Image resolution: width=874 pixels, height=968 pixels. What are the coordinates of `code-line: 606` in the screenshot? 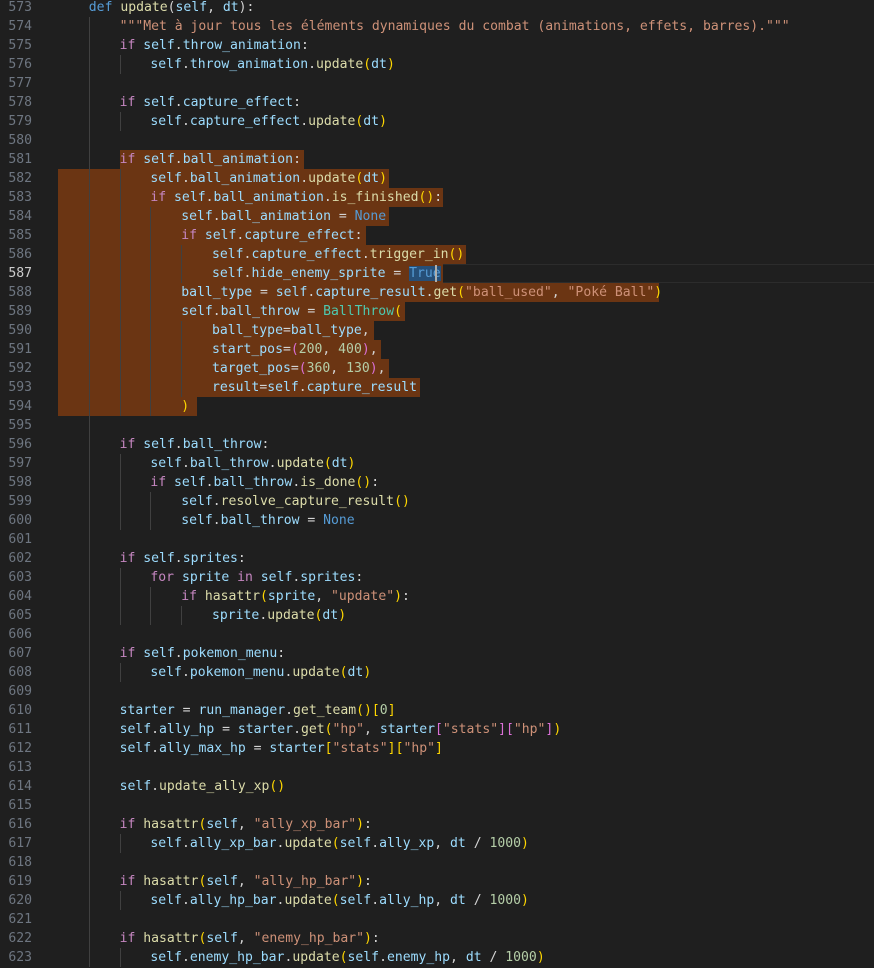 It's located at (437, 634).